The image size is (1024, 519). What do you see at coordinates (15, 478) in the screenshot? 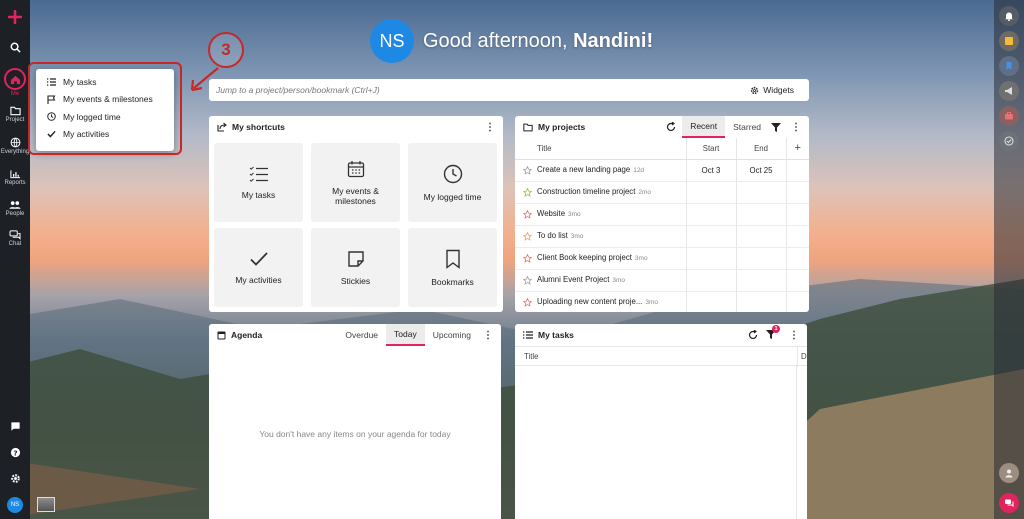
I see `settings-button` at bounding box center [15, 478].